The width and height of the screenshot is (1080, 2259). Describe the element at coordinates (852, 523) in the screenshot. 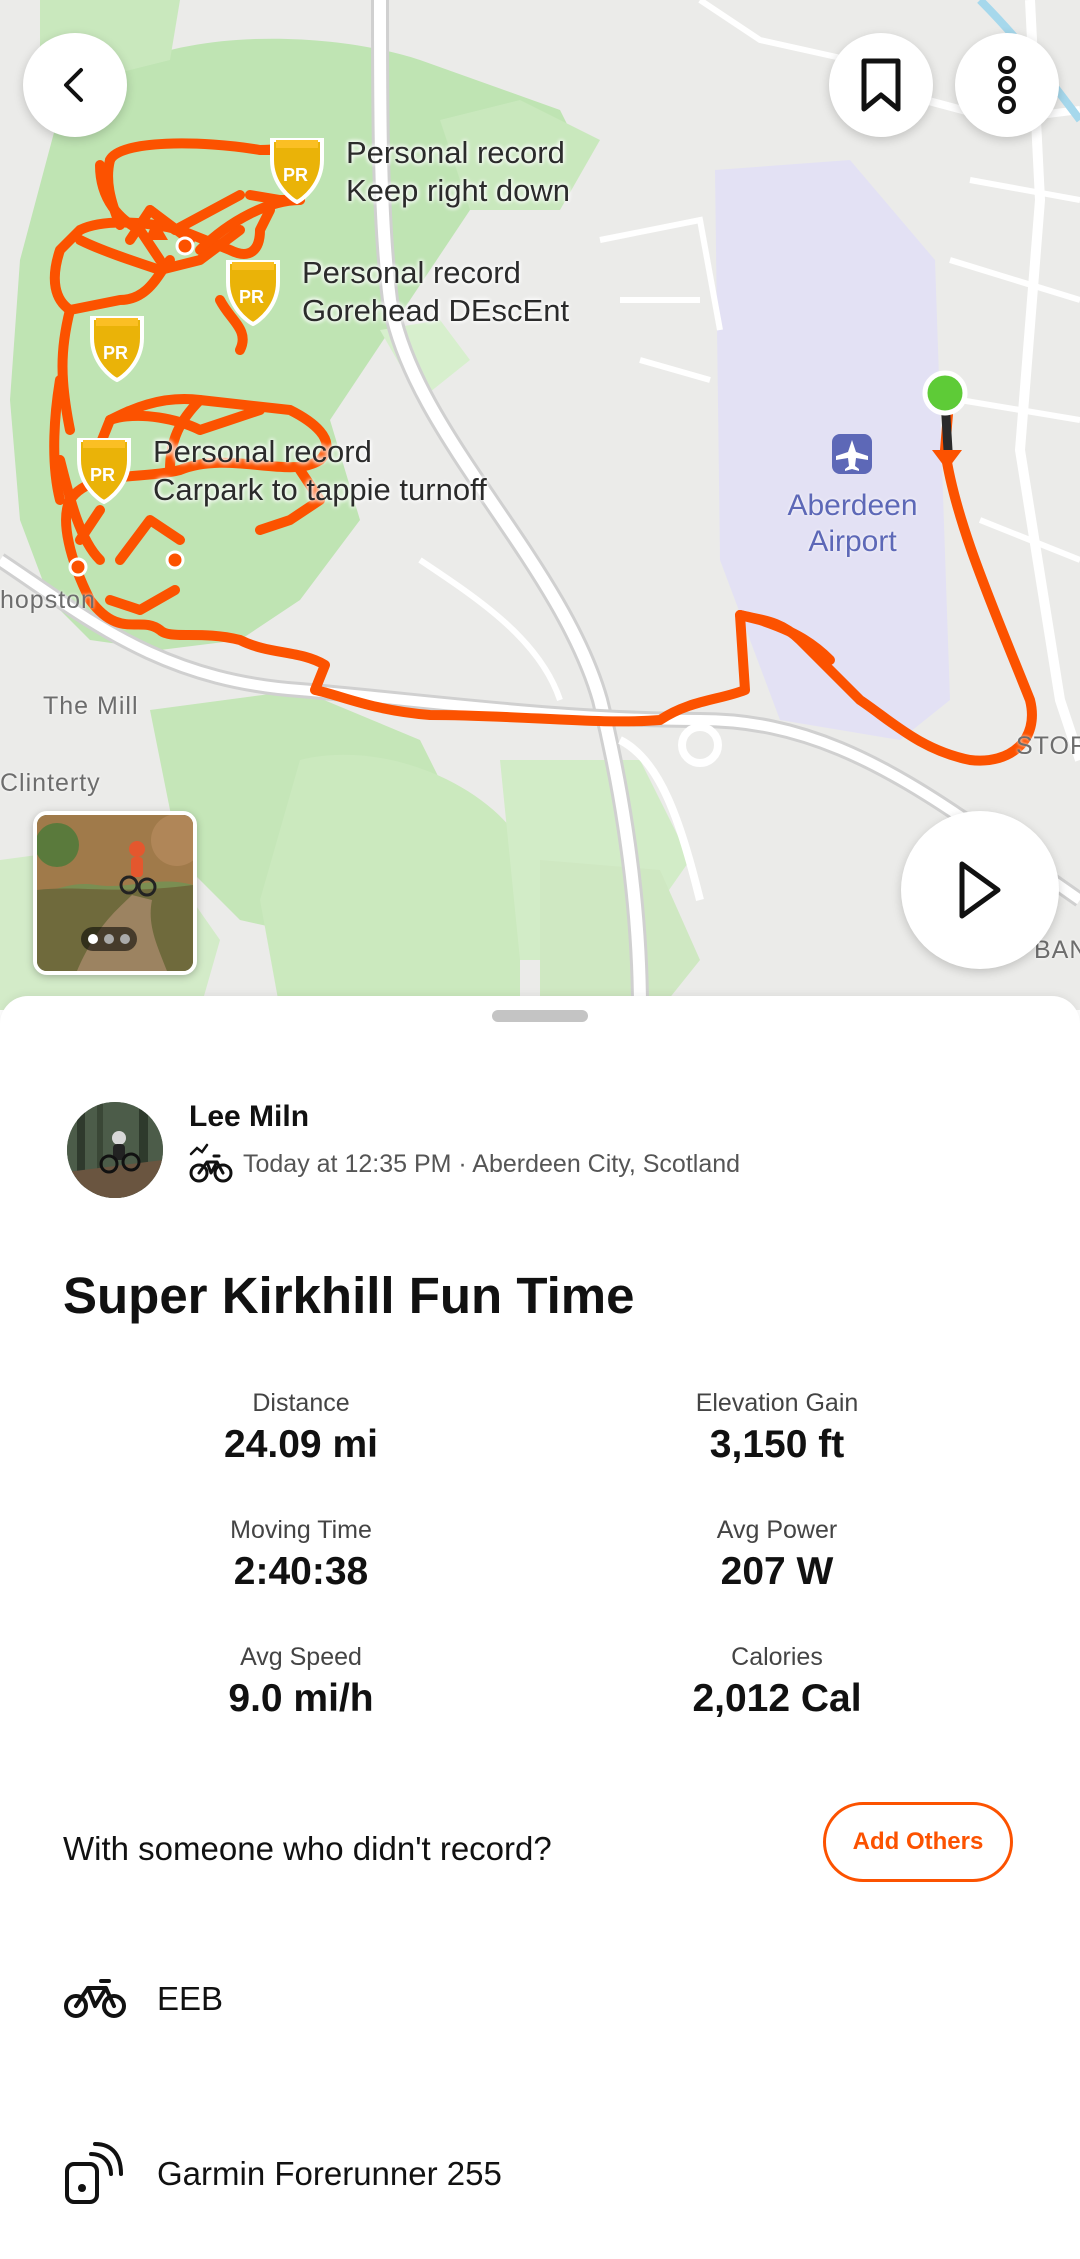

I see `airport-label: Aberdeen Airport` at that location.